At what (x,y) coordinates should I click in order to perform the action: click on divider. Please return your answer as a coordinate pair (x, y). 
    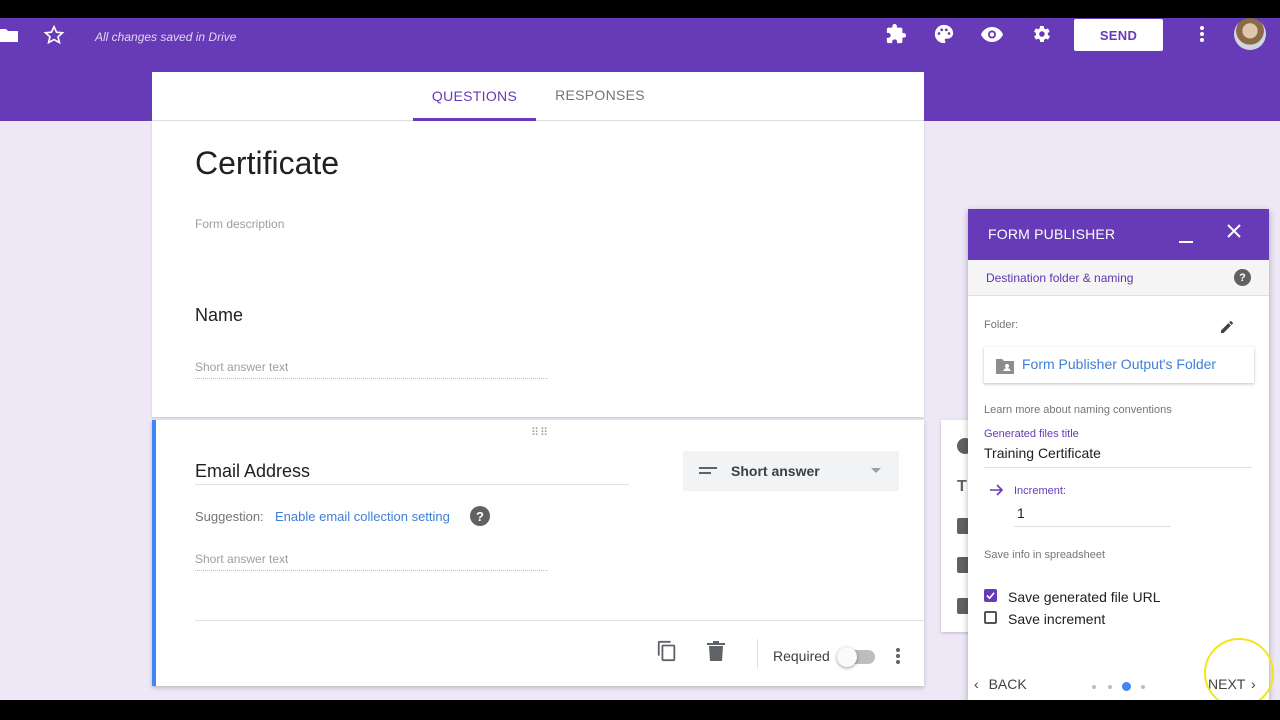
    Looking at the image, I should click on (559, 620).